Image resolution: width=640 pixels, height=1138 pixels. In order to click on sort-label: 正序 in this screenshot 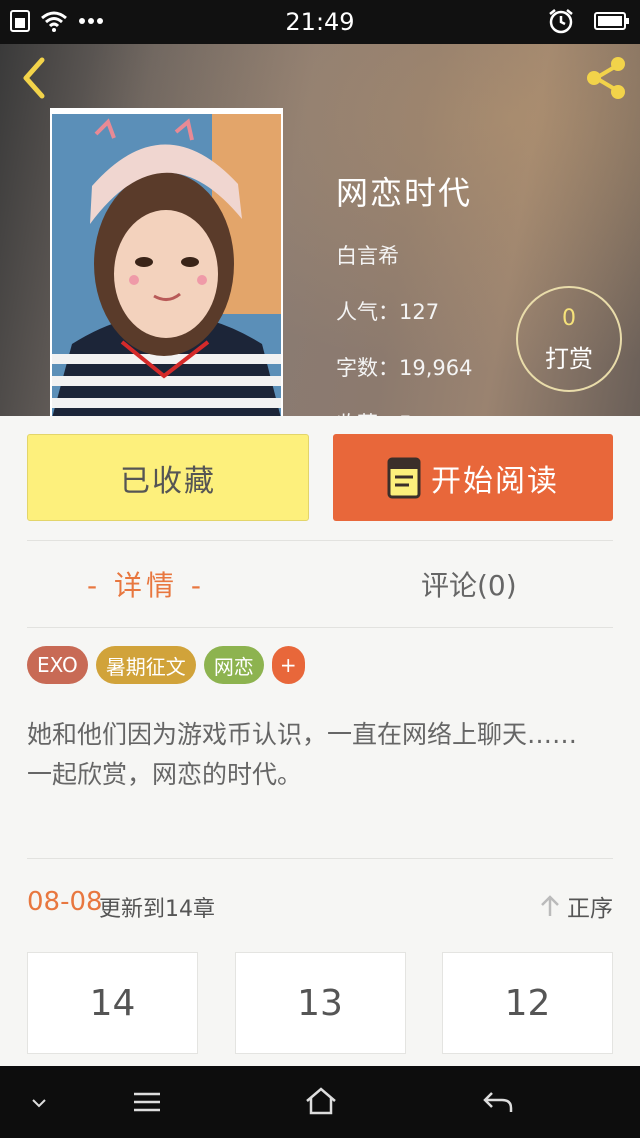, I will do `click(590, 909)`.